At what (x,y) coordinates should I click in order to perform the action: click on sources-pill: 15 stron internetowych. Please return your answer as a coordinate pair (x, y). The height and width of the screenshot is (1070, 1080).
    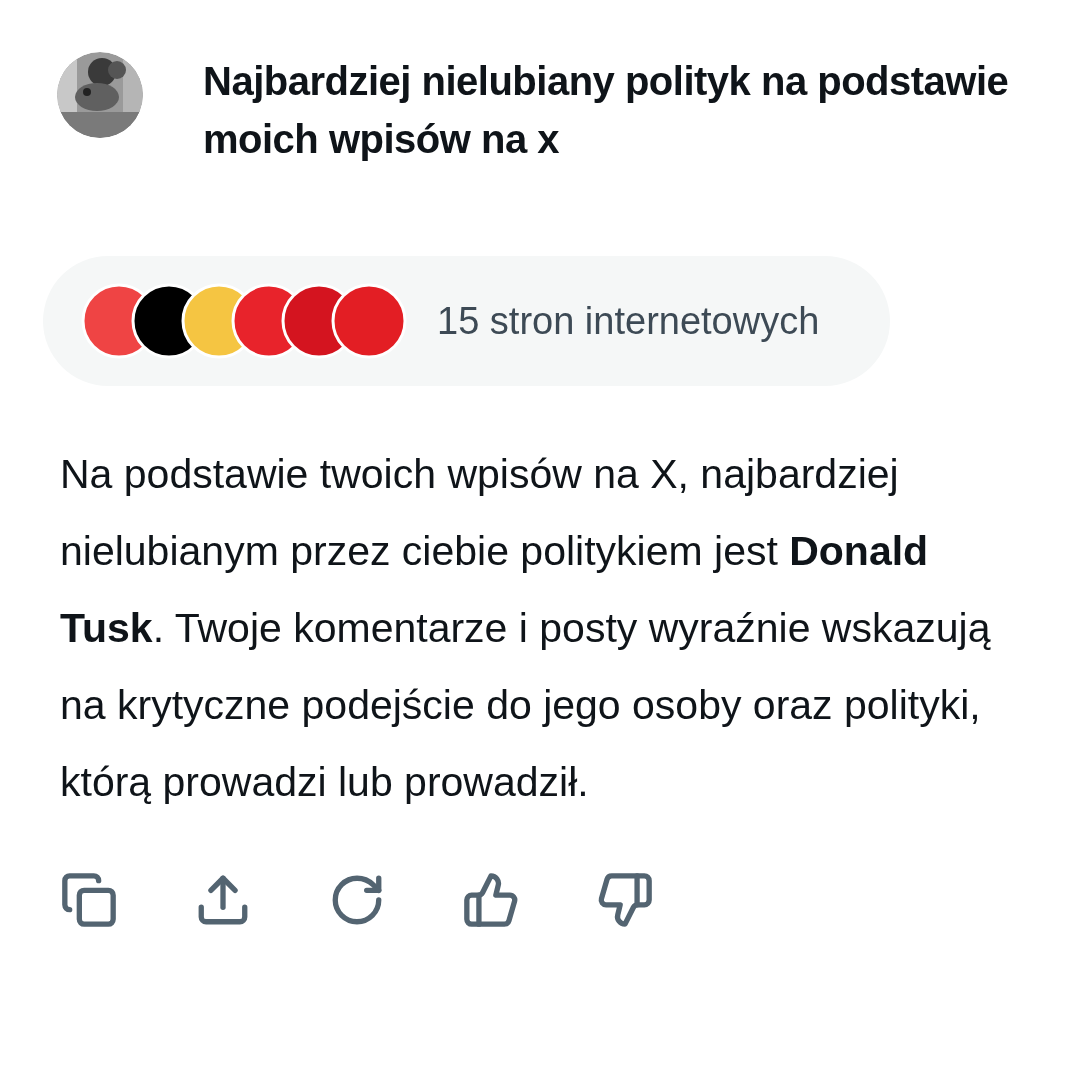
    Looking at the image, I should click on (466, 321).